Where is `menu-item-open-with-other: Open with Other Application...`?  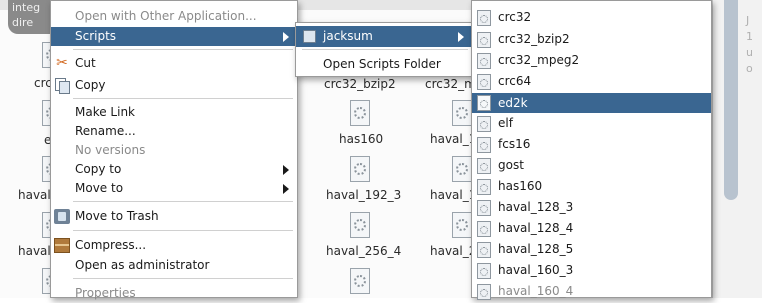
menu-item-open-with-other: Open with Other Application... is located at coordinates (174, 16).